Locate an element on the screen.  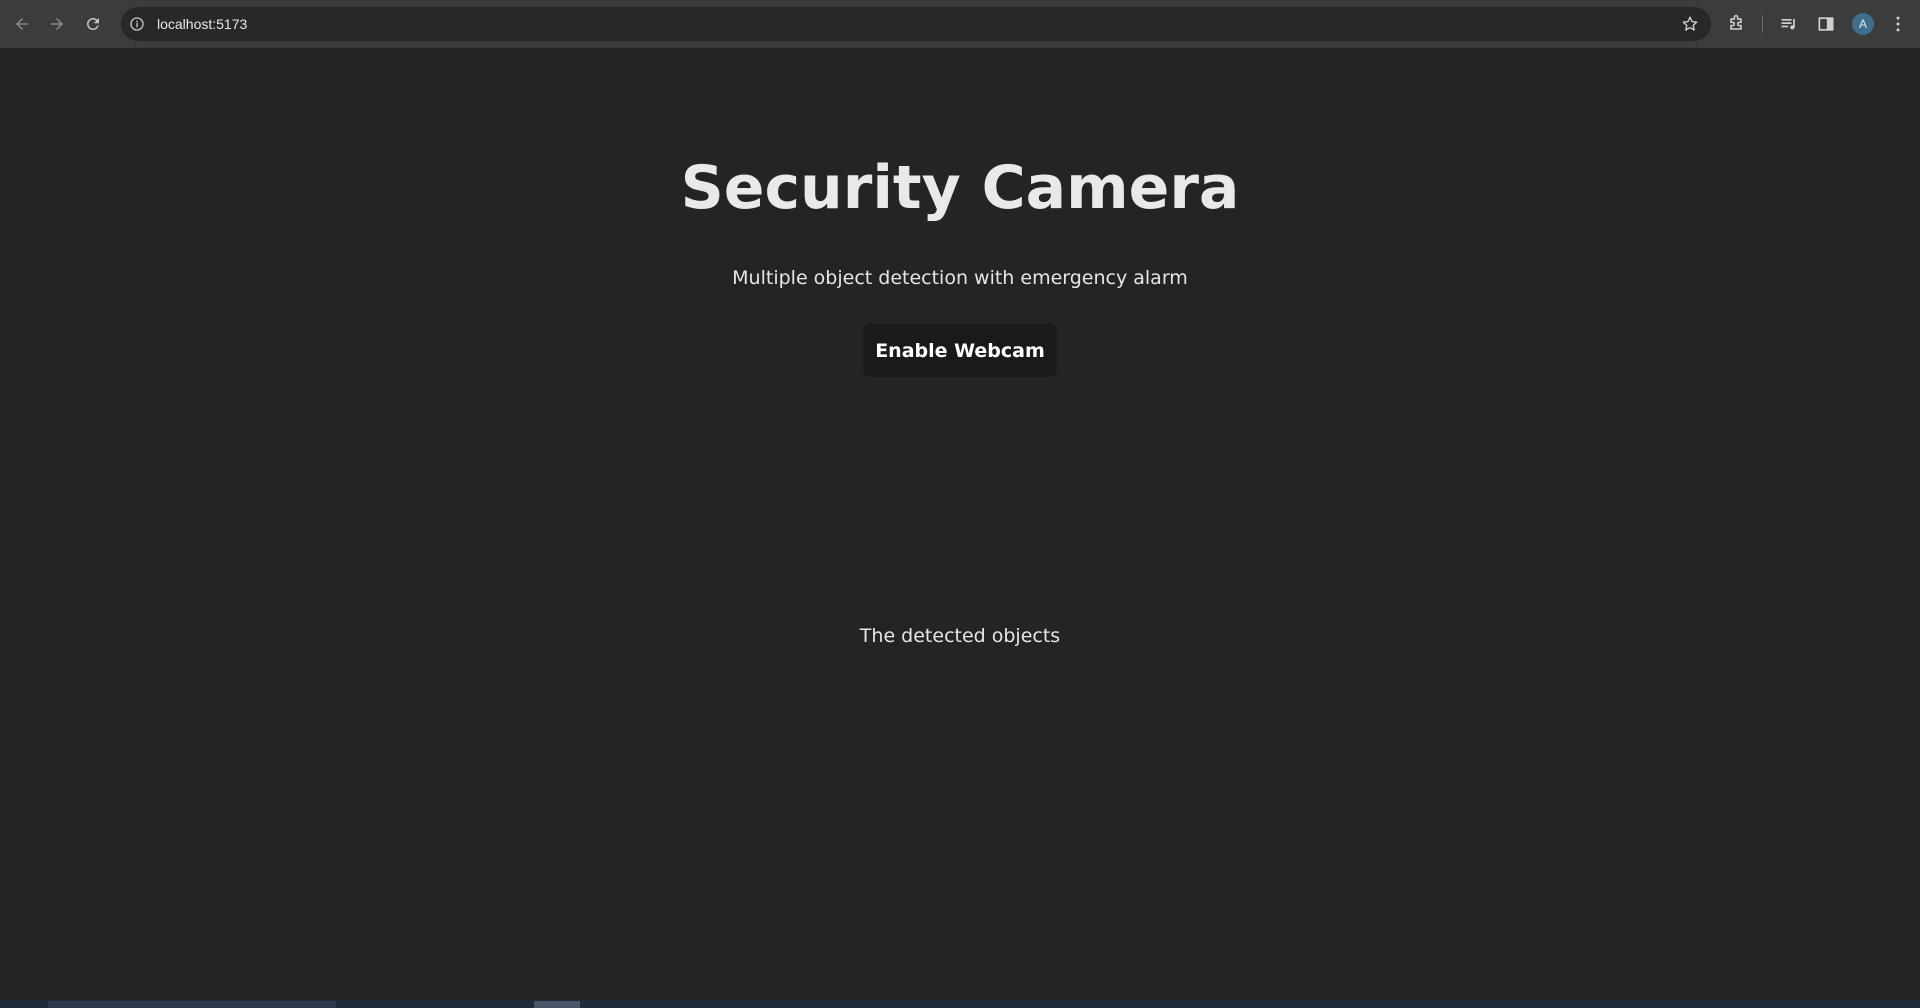
reload-icon is located at coordinates (92, 23).